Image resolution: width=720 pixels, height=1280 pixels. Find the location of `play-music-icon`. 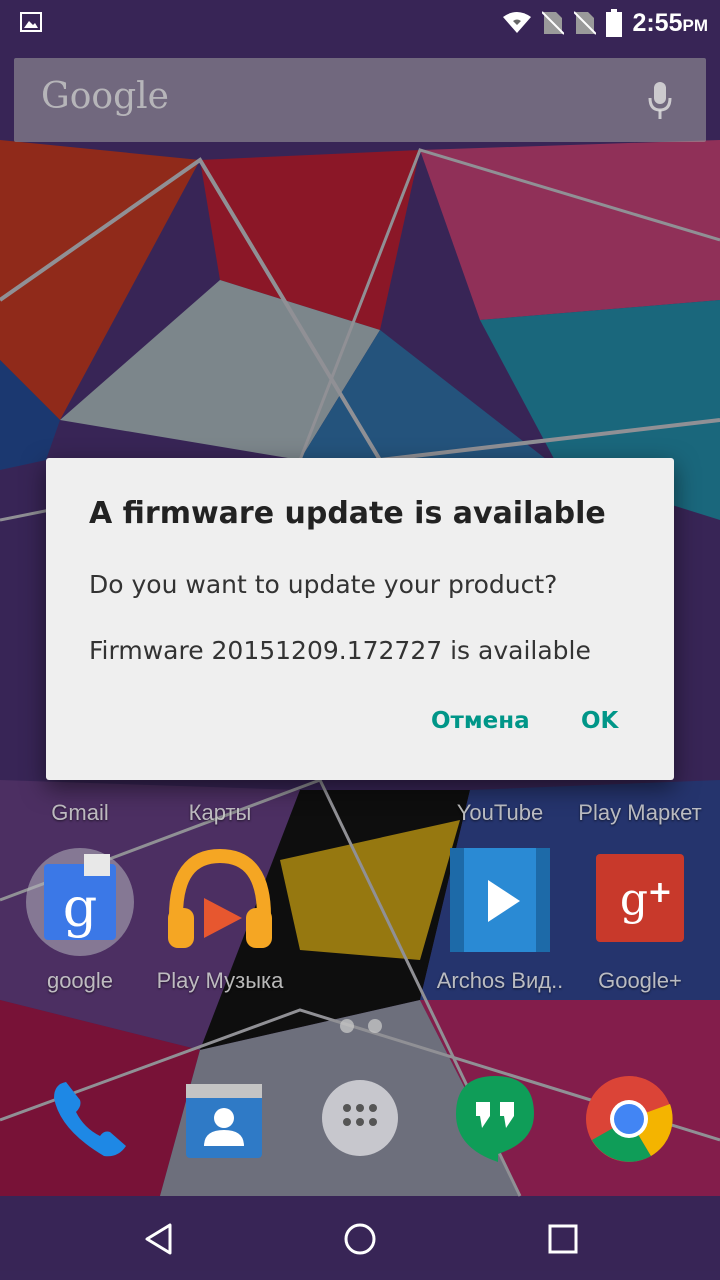

play-music-icon is located at coordinates (220, 904).